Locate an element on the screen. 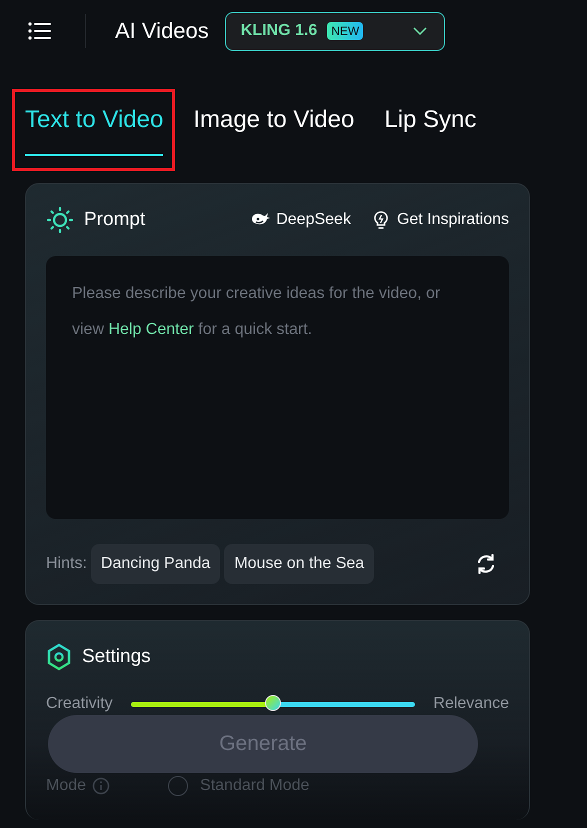 The image size is (587, 828). tab: Lip Sync is located at coordinates (430, 123).